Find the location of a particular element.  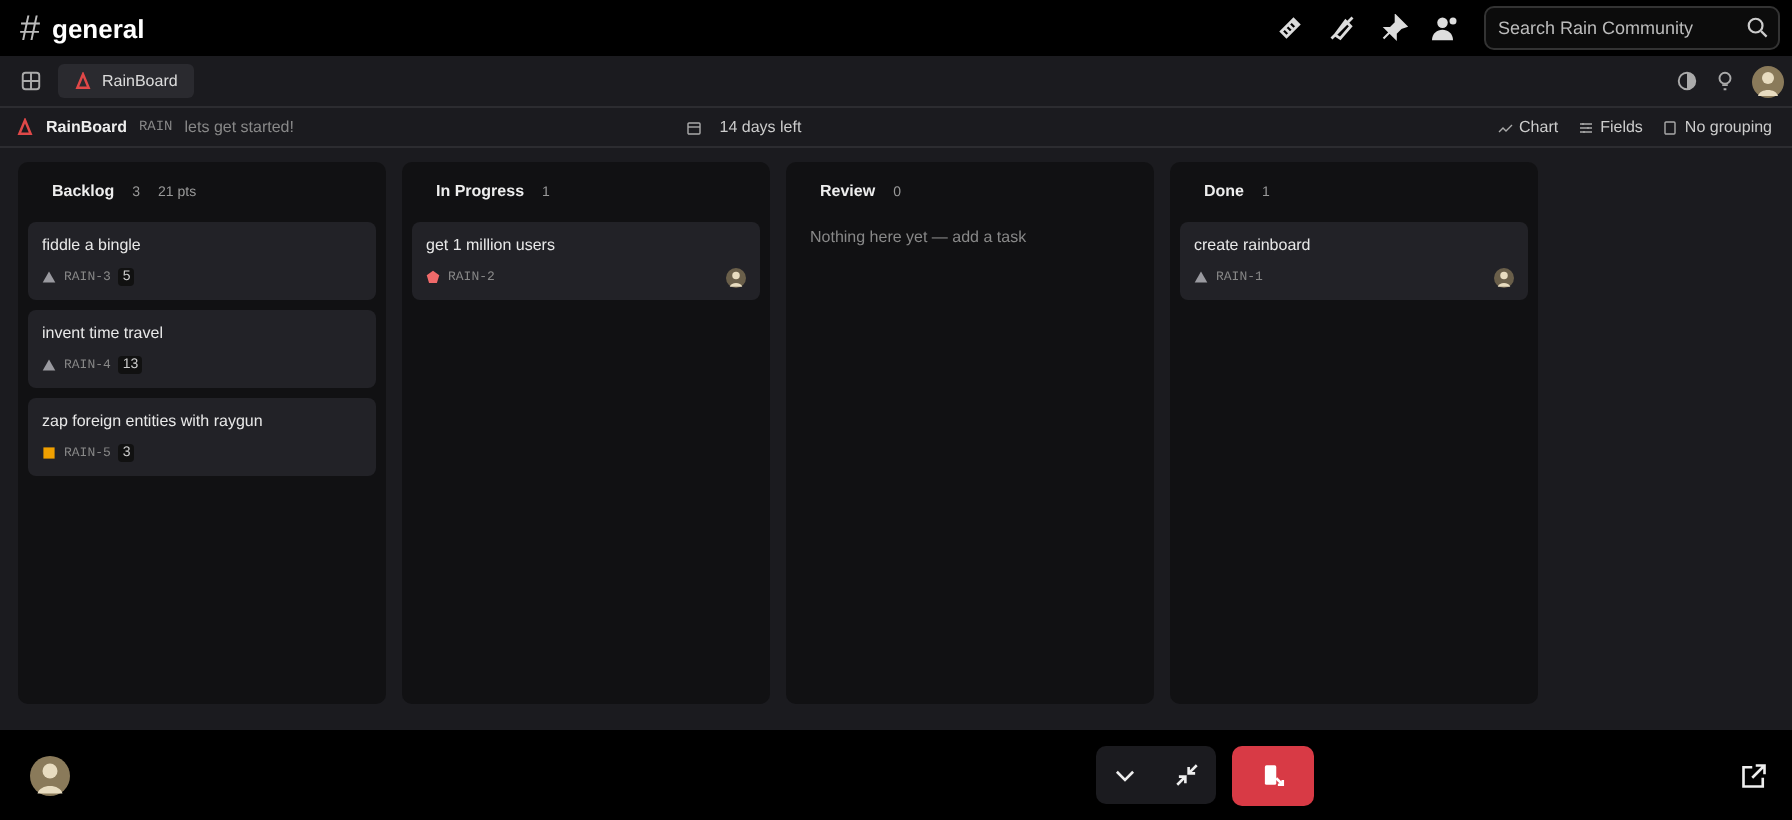

grid-icon is located at coordinates (31, 81).